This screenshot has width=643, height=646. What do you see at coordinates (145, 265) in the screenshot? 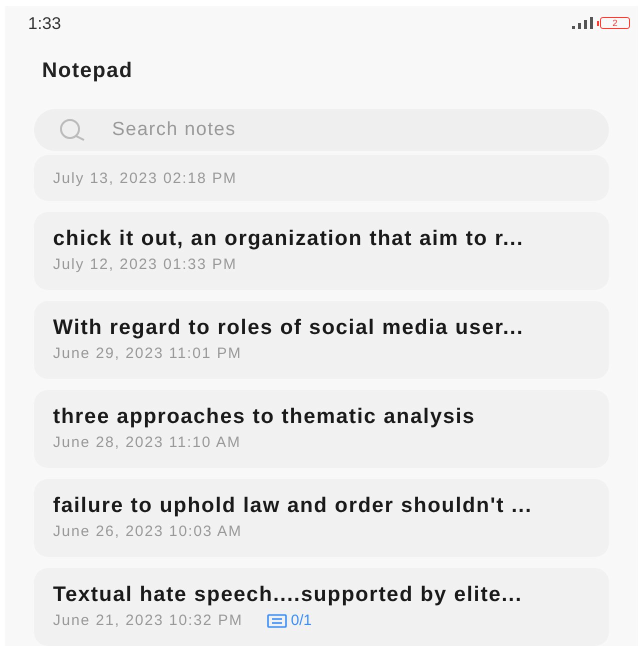
I see `note-date: July 12, 2023 01:33 PM` at bounding box center [145, 265].